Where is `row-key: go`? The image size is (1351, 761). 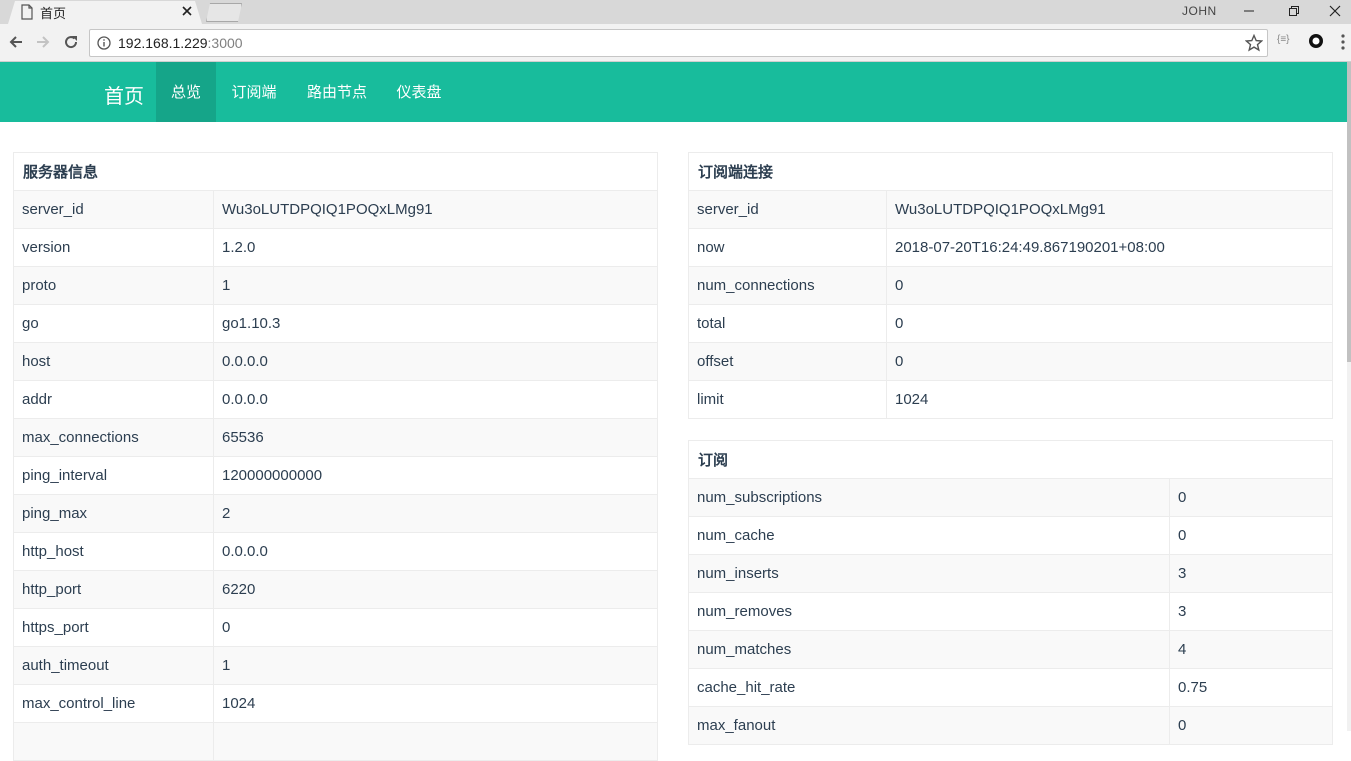 row-key: go is located at coordinates (113, 323).